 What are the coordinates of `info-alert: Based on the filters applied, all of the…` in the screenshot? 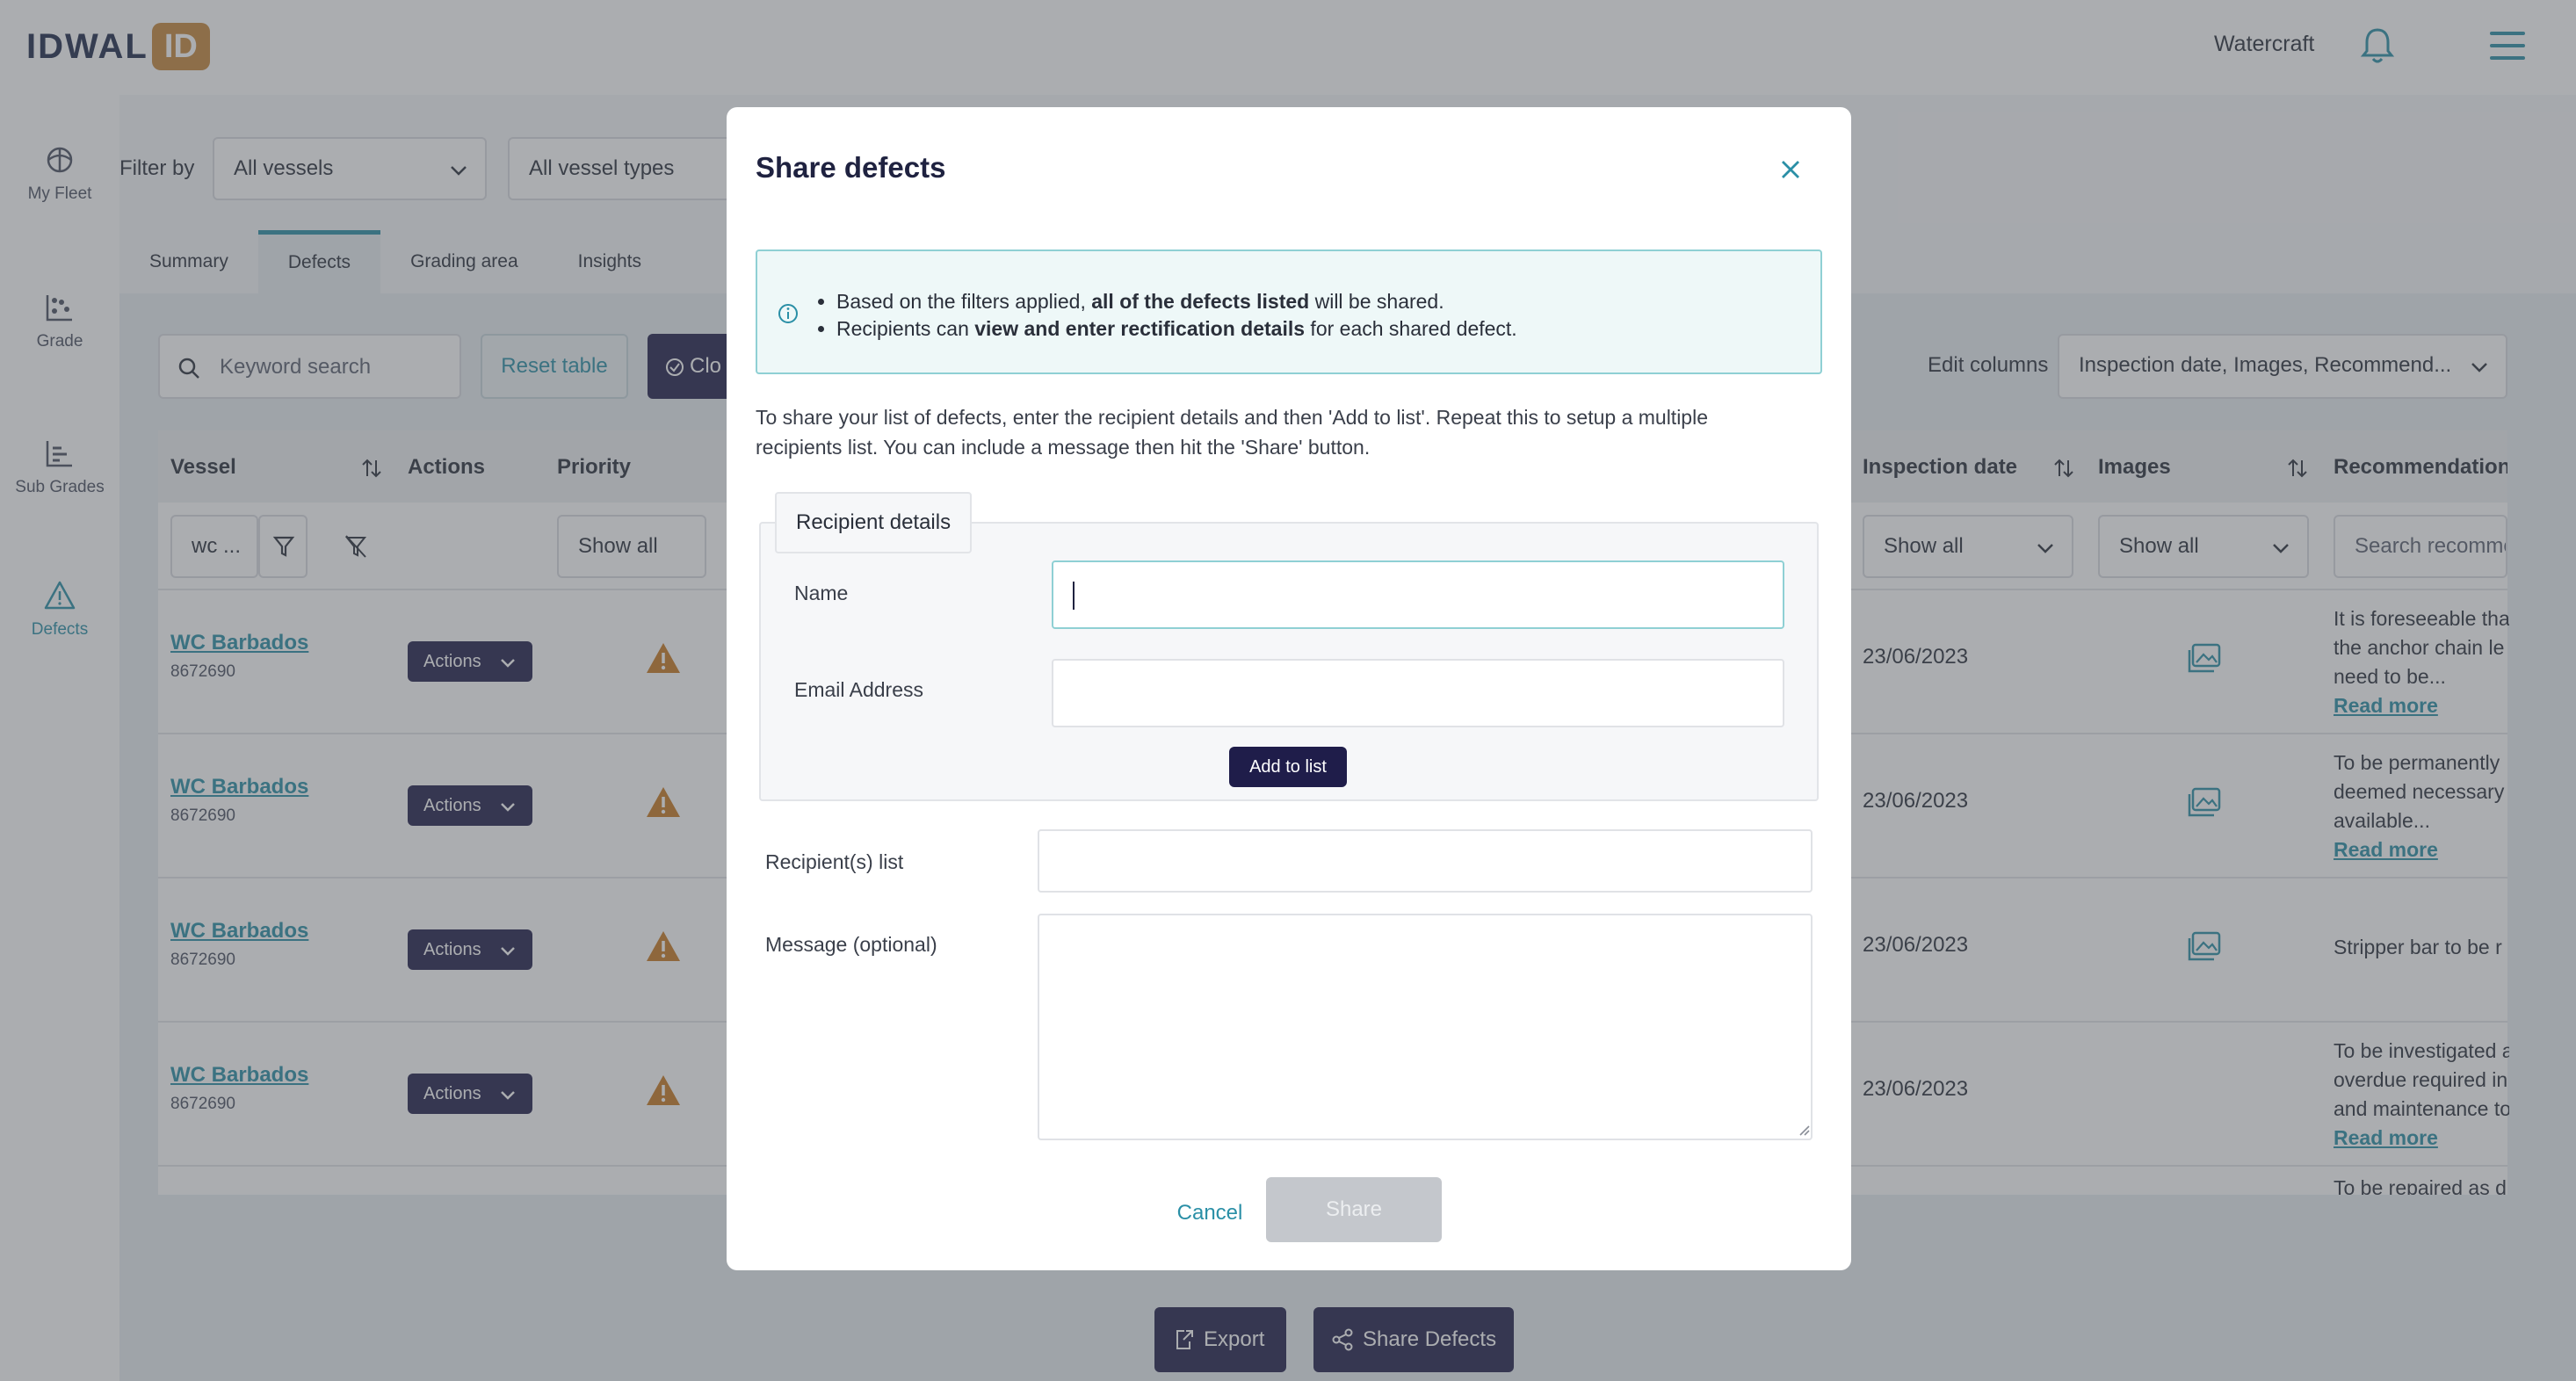 It's located at (1289, 311).